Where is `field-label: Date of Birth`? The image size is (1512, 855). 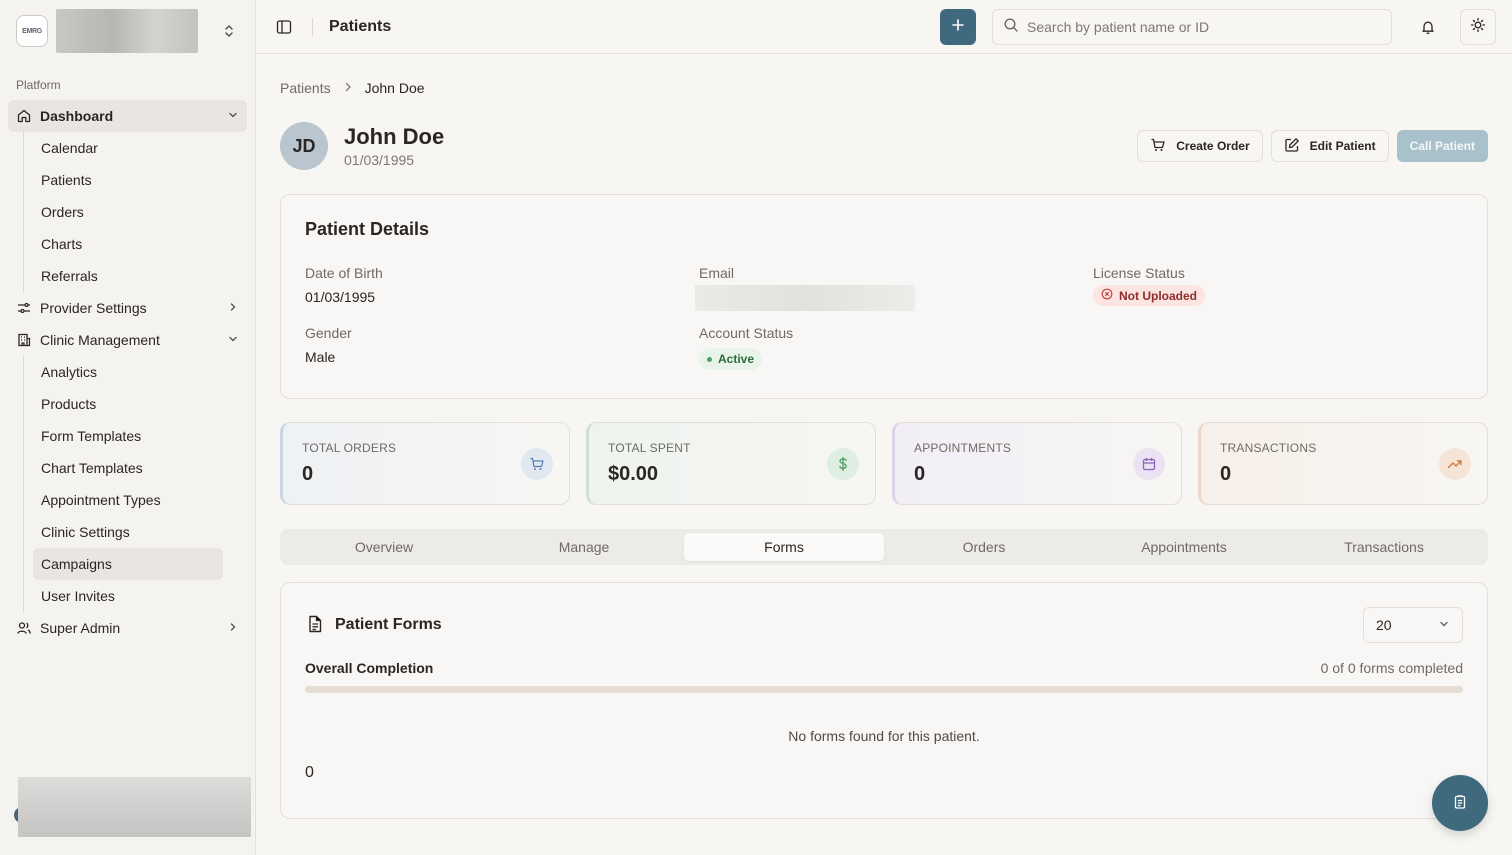 field-label: Date of Birth is located at coordinates (344, 273).